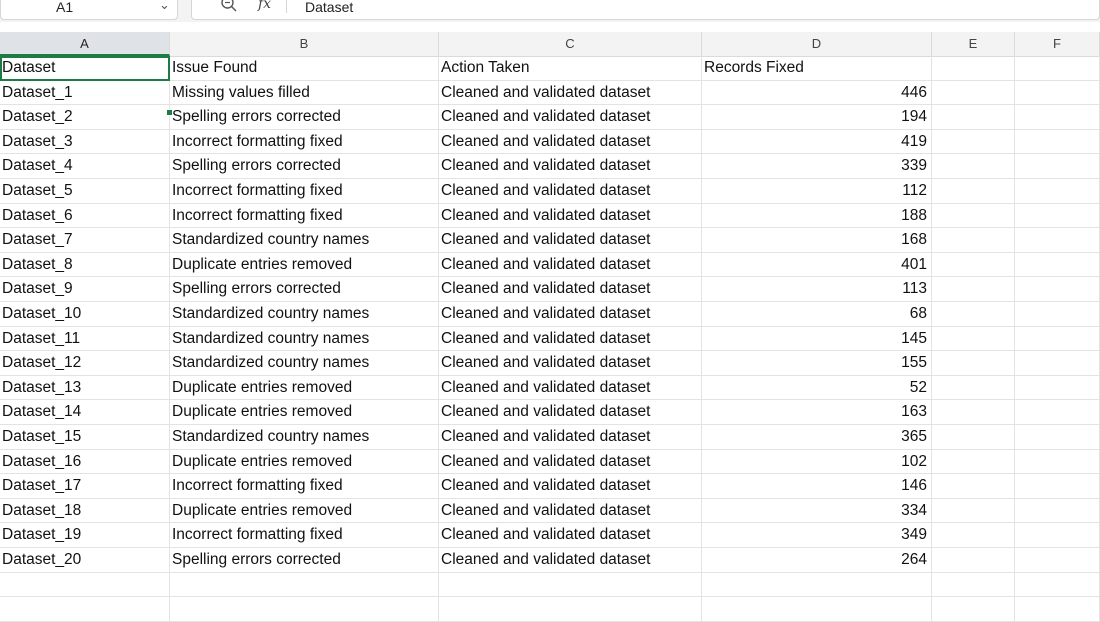  What do you see at coordinates (817, 388) in the screenshot?
I see `cell: 52` at bounding box center [817, 388].